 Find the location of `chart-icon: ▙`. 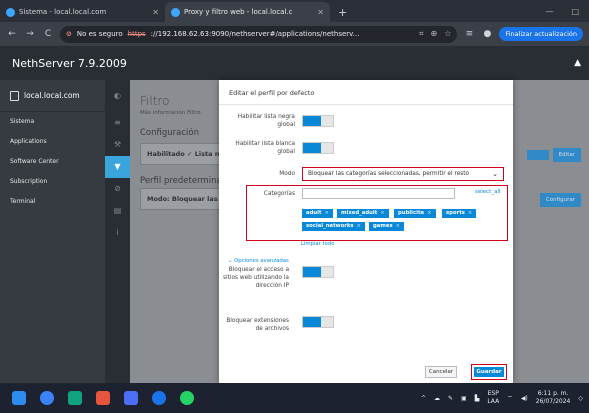

chart-icon: ▙ is located at coordinates (477, 398).